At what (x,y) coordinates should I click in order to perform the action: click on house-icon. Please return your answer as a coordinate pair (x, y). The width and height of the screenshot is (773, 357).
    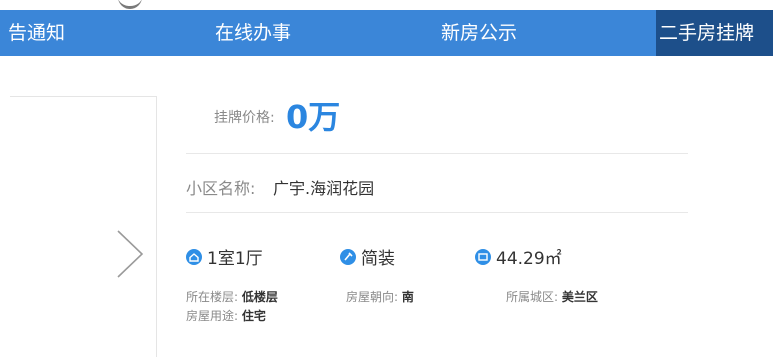
    Looking at the image, I should click on (194, 256).